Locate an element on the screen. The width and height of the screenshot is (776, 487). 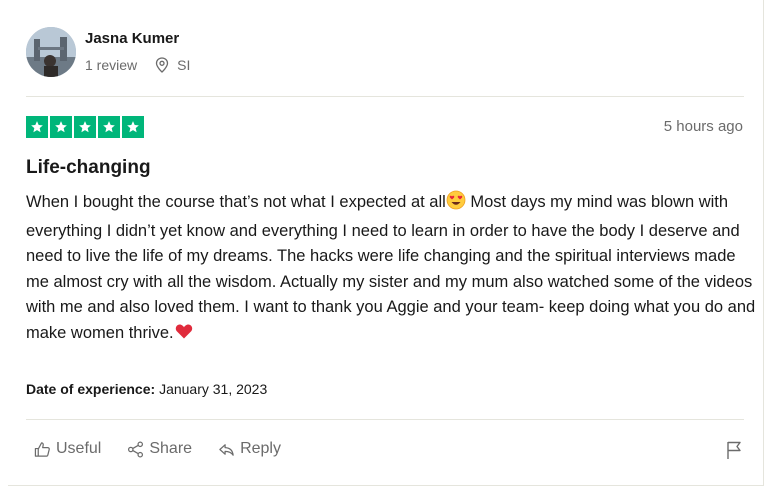
useful-label: Useful is located at coordinates (79, 448).